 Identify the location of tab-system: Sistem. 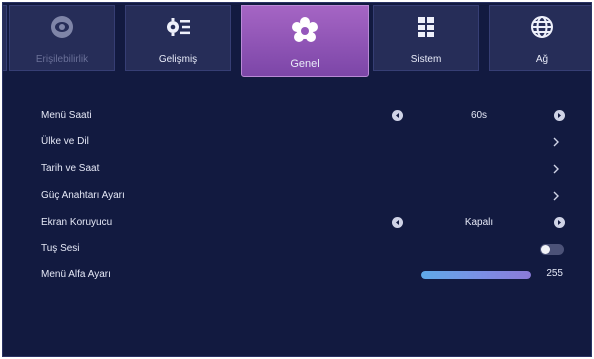
(426, 38).